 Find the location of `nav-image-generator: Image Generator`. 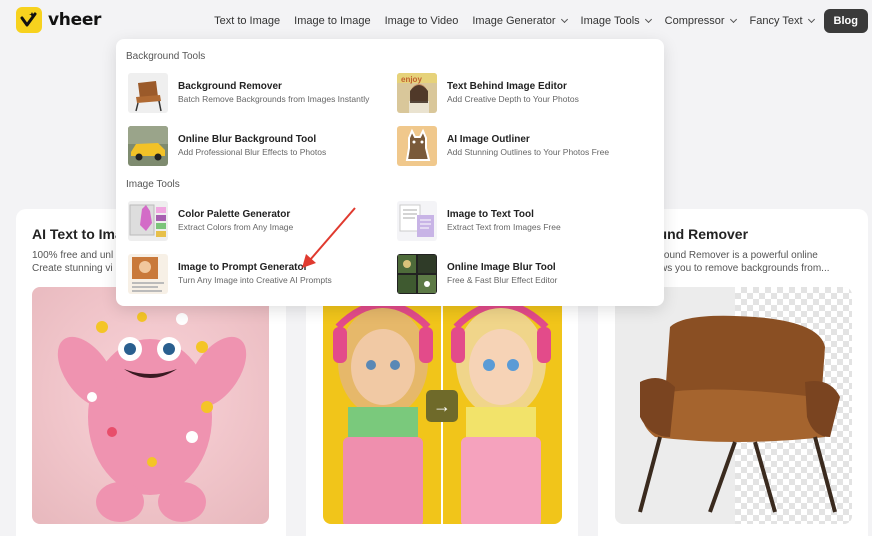

nav-image-generator: Image Generator is located at coordinates (520, 21).